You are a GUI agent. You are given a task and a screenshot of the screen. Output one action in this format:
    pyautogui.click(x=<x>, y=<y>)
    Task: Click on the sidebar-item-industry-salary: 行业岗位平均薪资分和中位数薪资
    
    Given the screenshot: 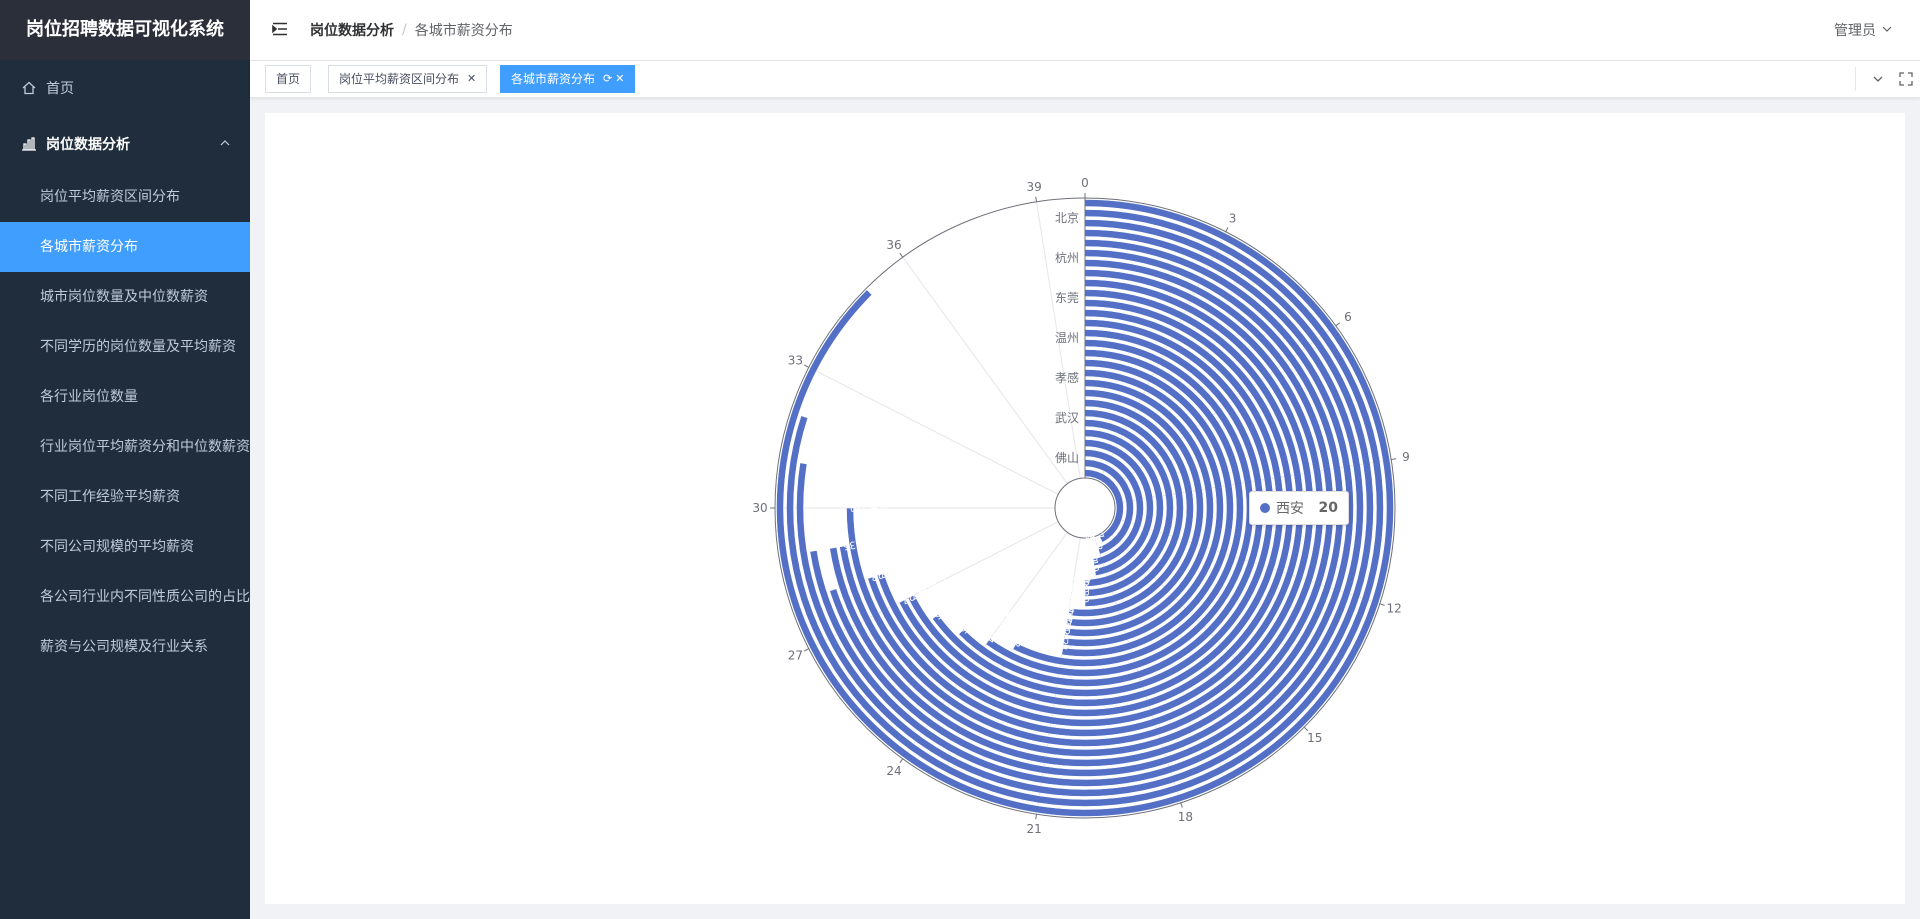 What is the action you would take?
    pyautogui.click(x=125, y=447)
    